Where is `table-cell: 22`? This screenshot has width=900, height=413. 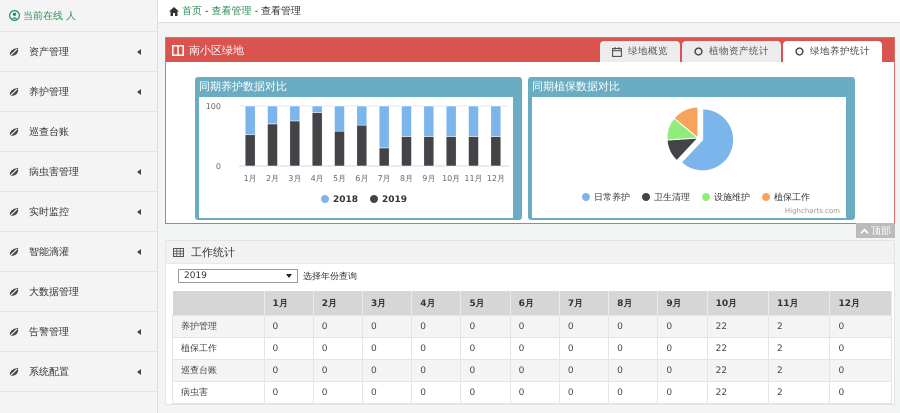
table-cell: 22 is located at coordinates (738, 393).